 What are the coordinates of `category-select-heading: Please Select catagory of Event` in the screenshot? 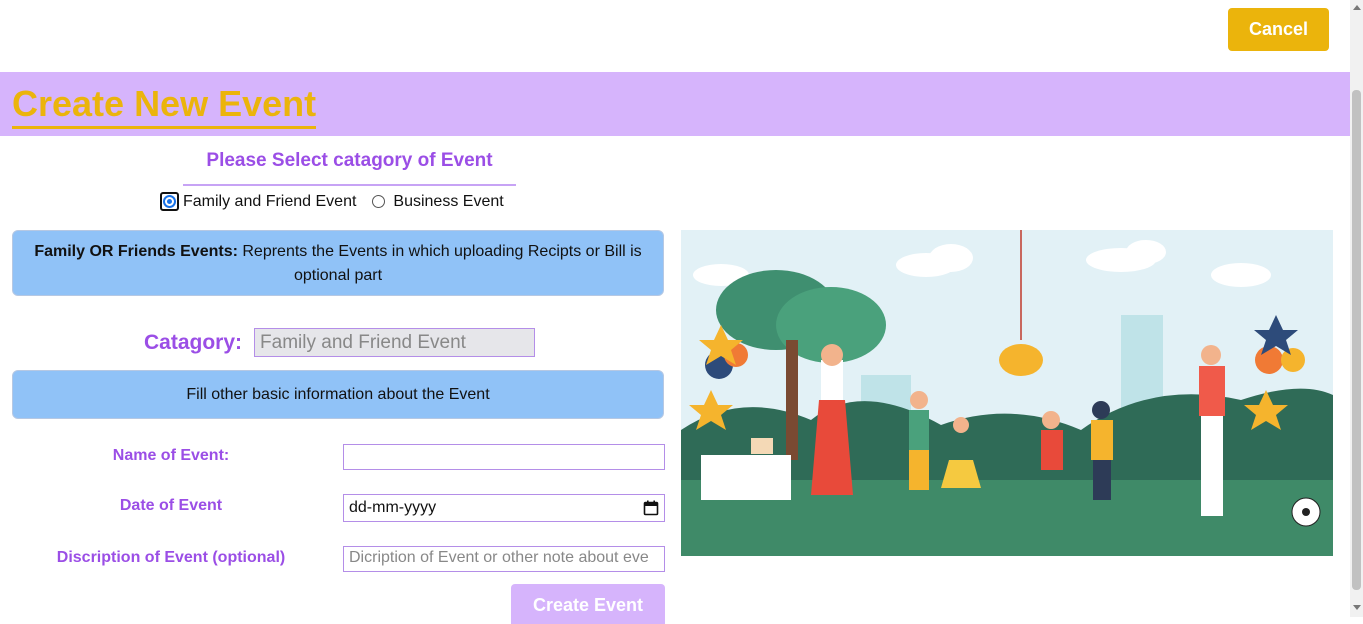 It's located at (349, 168).